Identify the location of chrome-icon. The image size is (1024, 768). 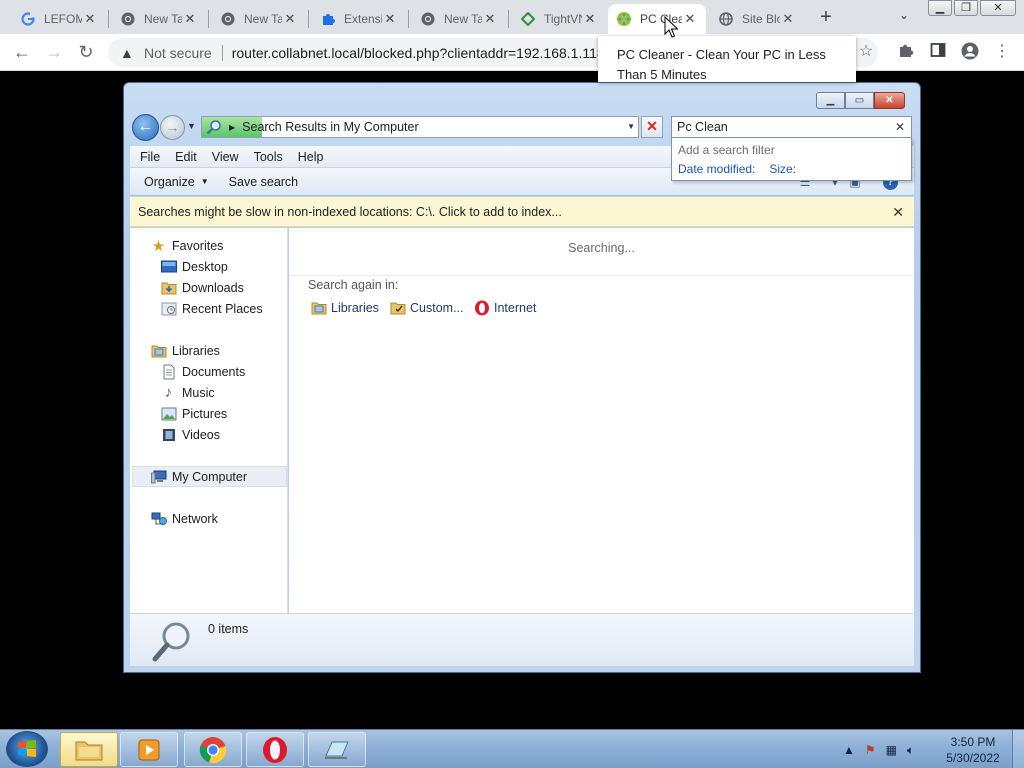
(428, 19).